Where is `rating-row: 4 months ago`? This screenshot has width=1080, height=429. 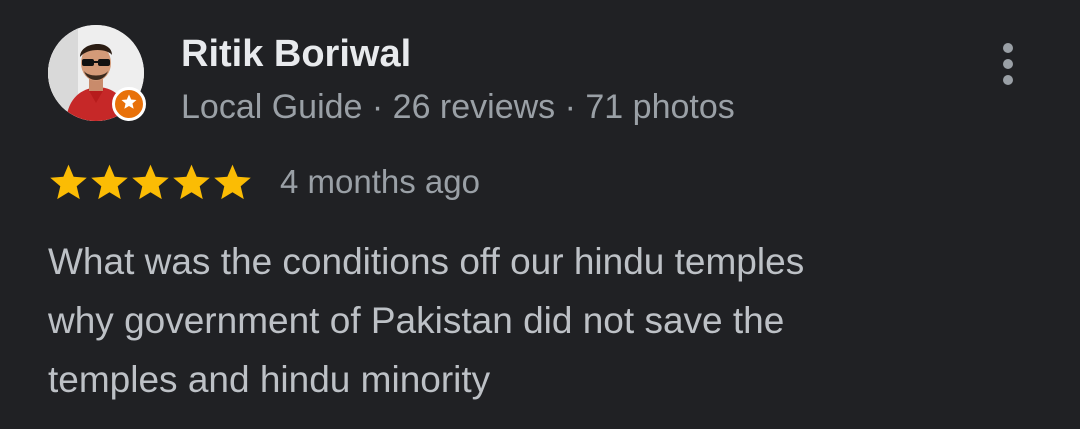 rating-row: 4 months ago is located at coordinates (264, 182).